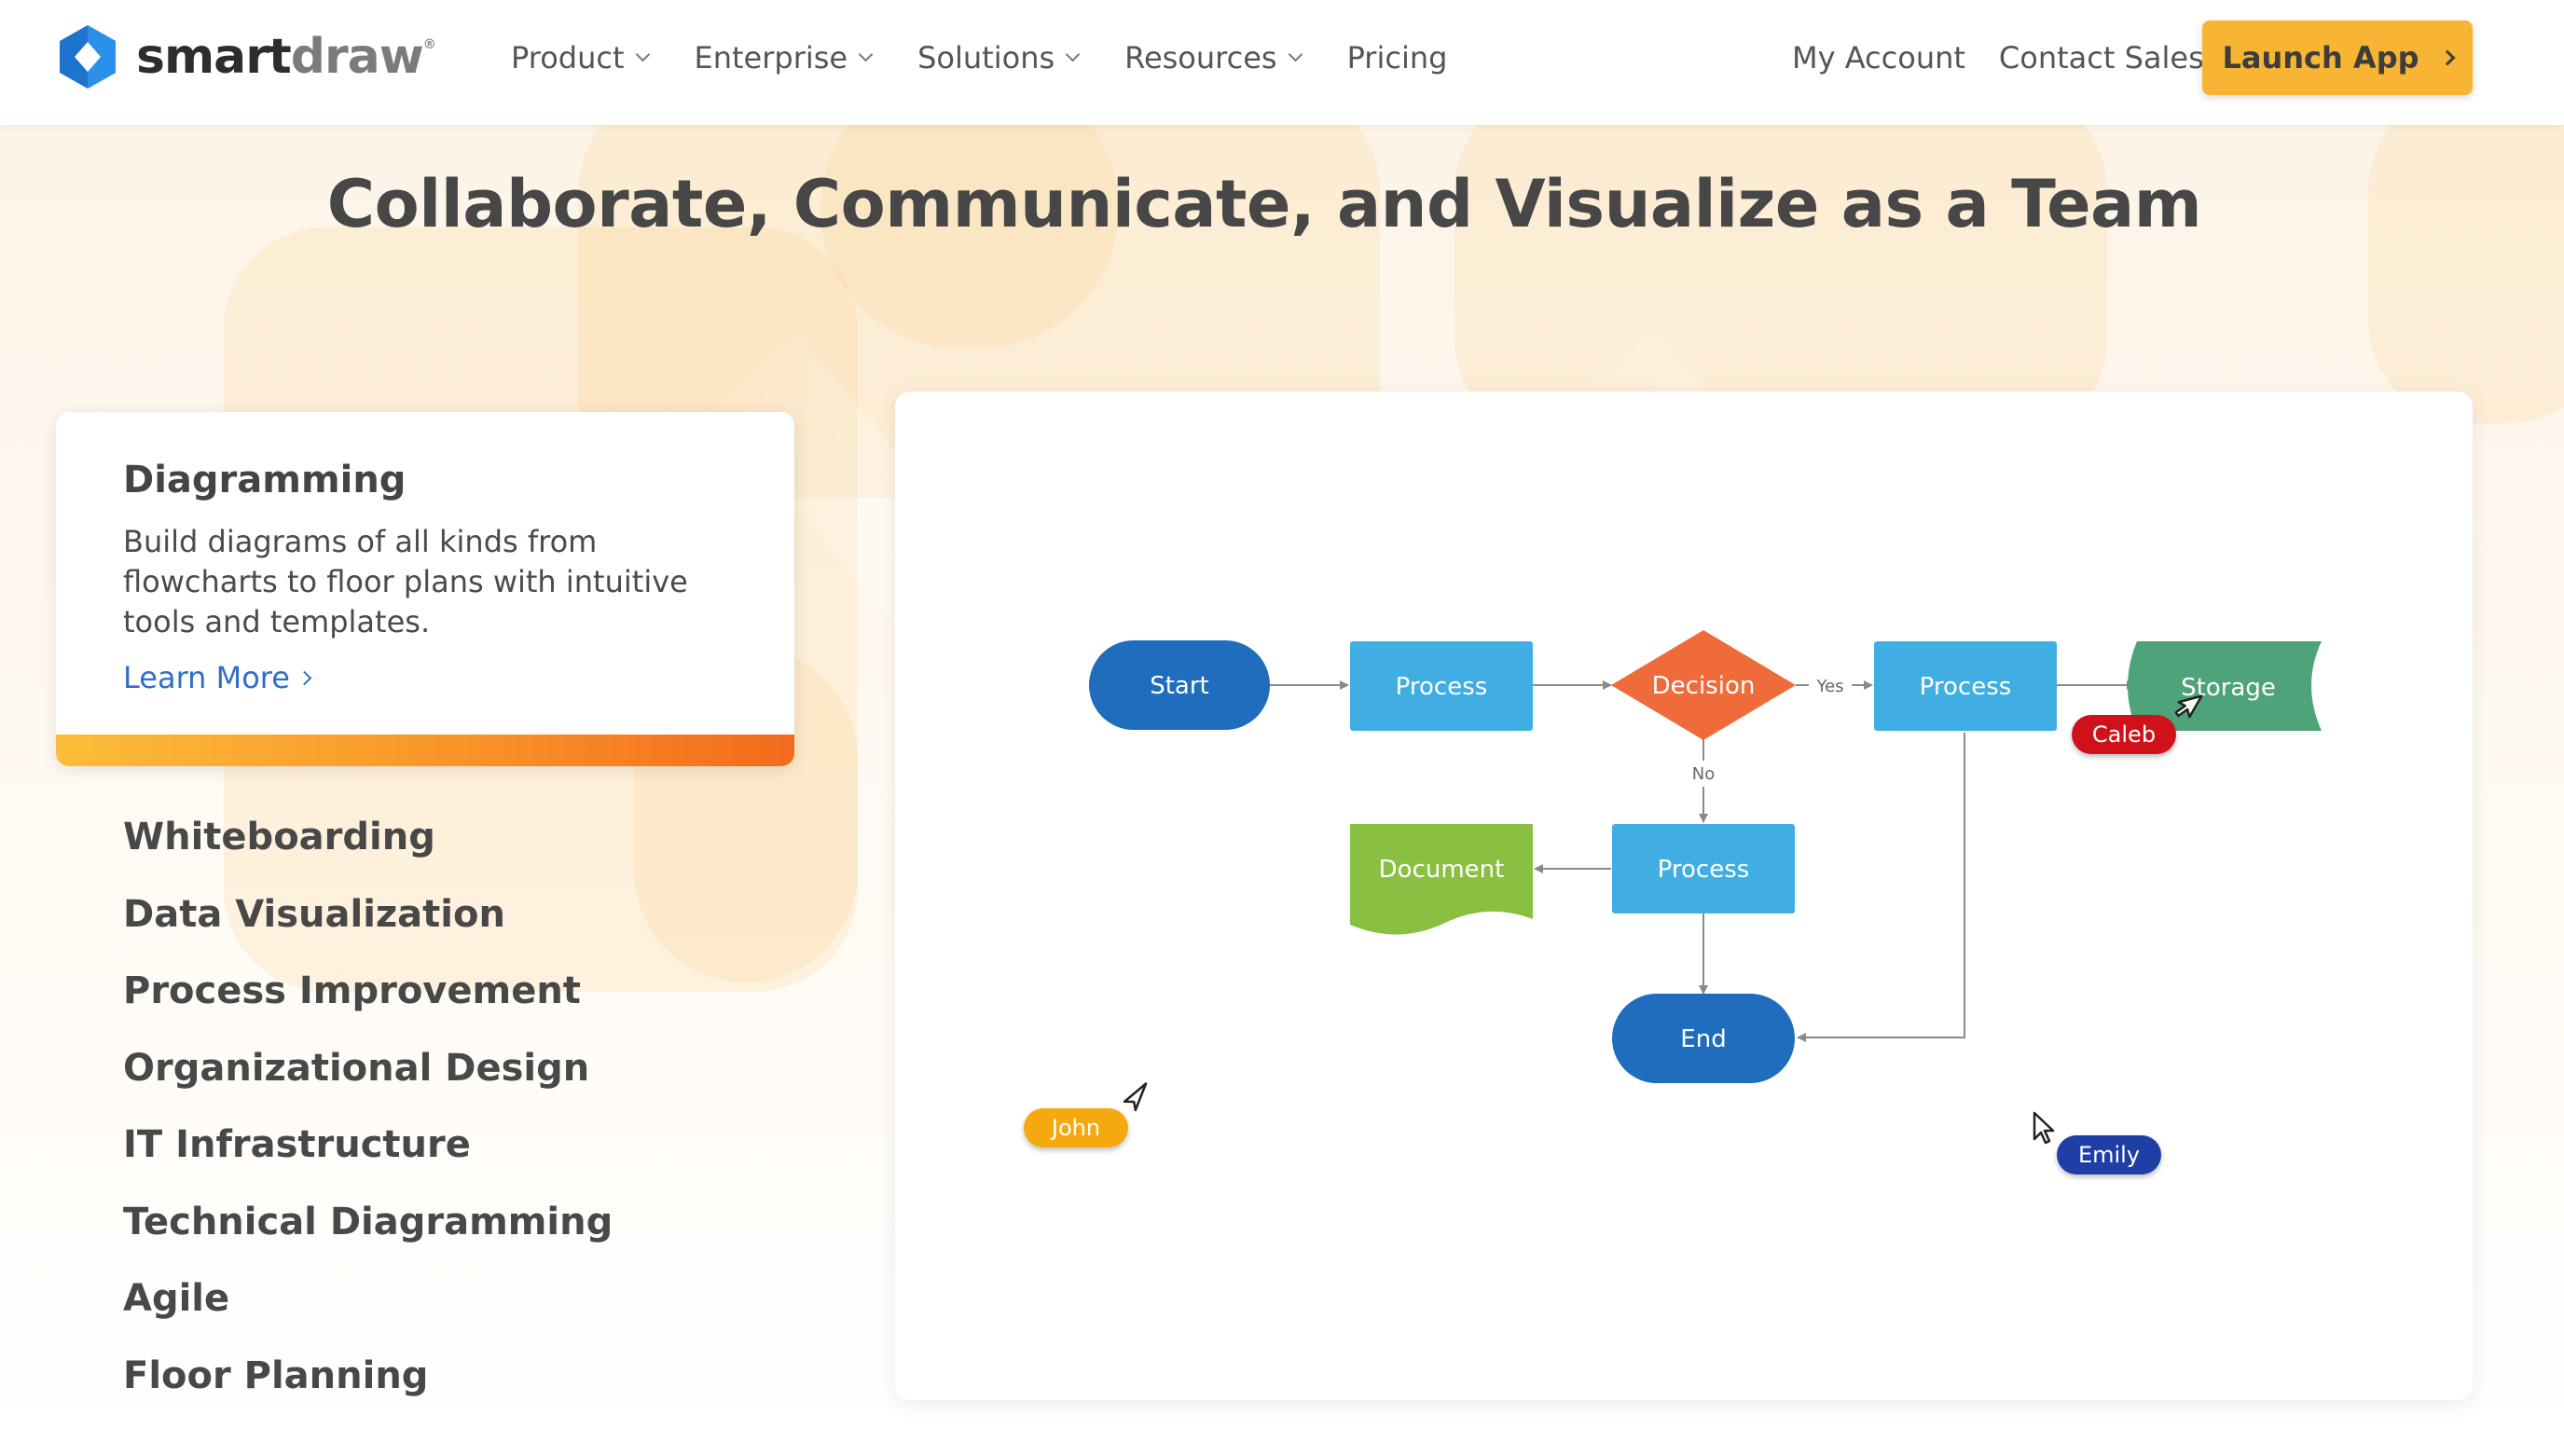 The height and width of the screenshot is (1456, 2564). I want to click on node-process-2: Process, so click(1965, 686).